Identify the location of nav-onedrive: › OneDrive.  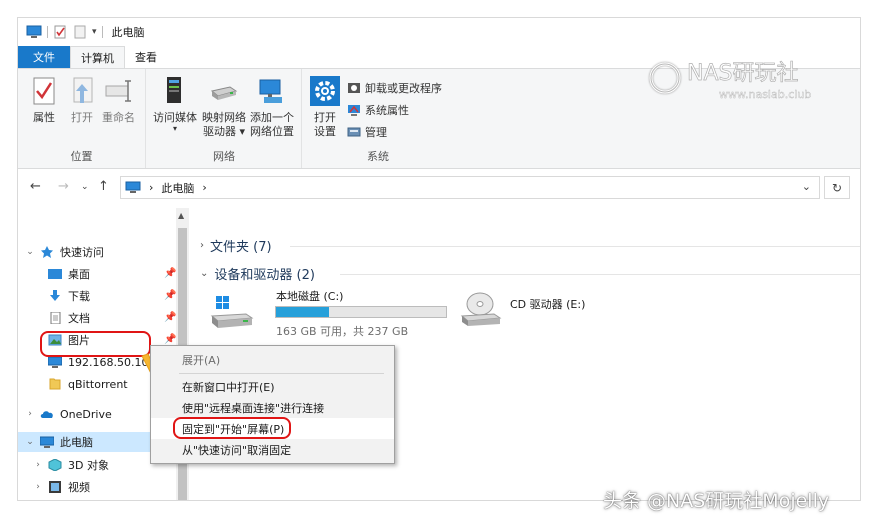
(68, 414).